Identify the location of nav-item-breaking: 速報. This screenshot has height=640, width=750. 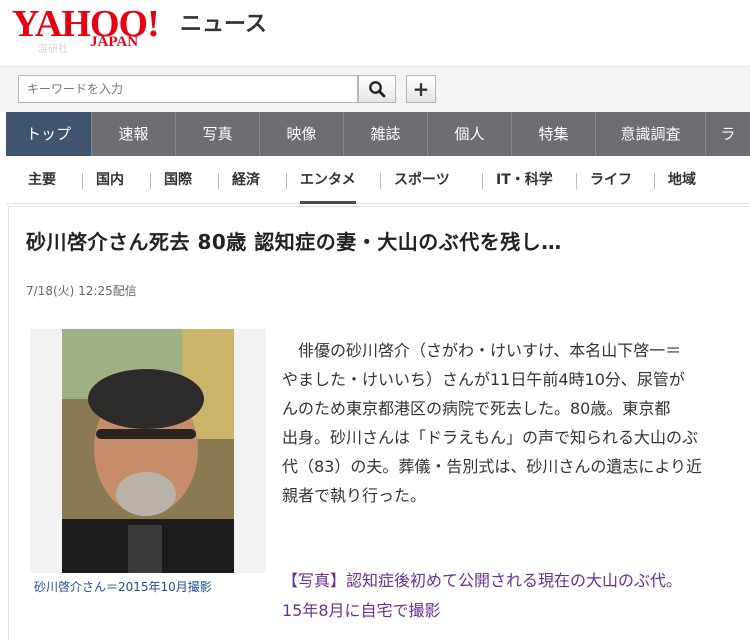
(134, 134).